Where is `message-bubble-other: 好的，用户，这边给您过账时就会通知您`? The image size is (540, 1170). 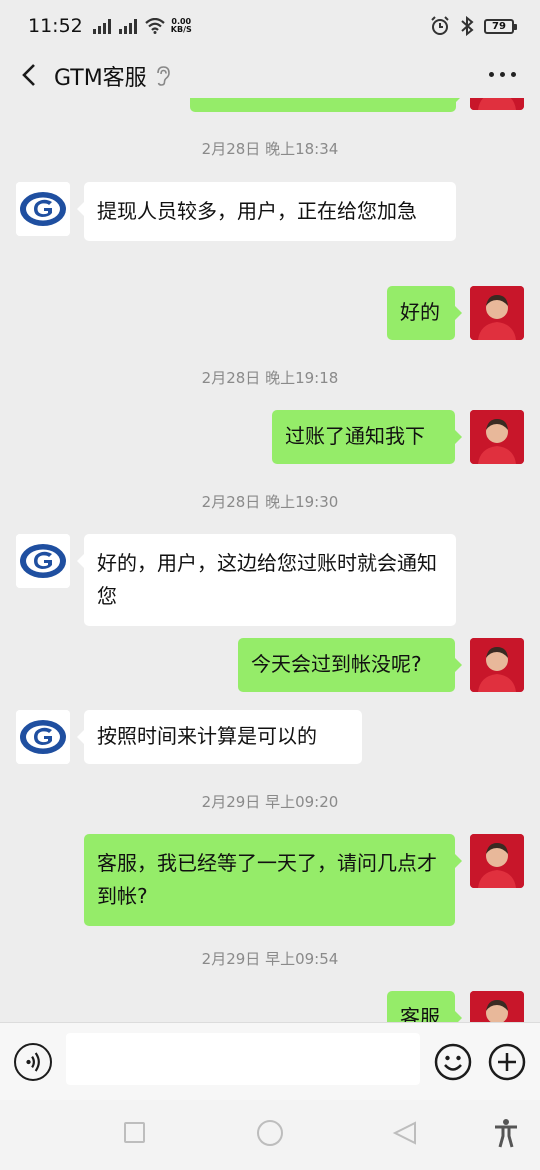
message-bubble-other: 好的，用户，这边给您过账时就会通知您 is located at coordinates (266, 580).